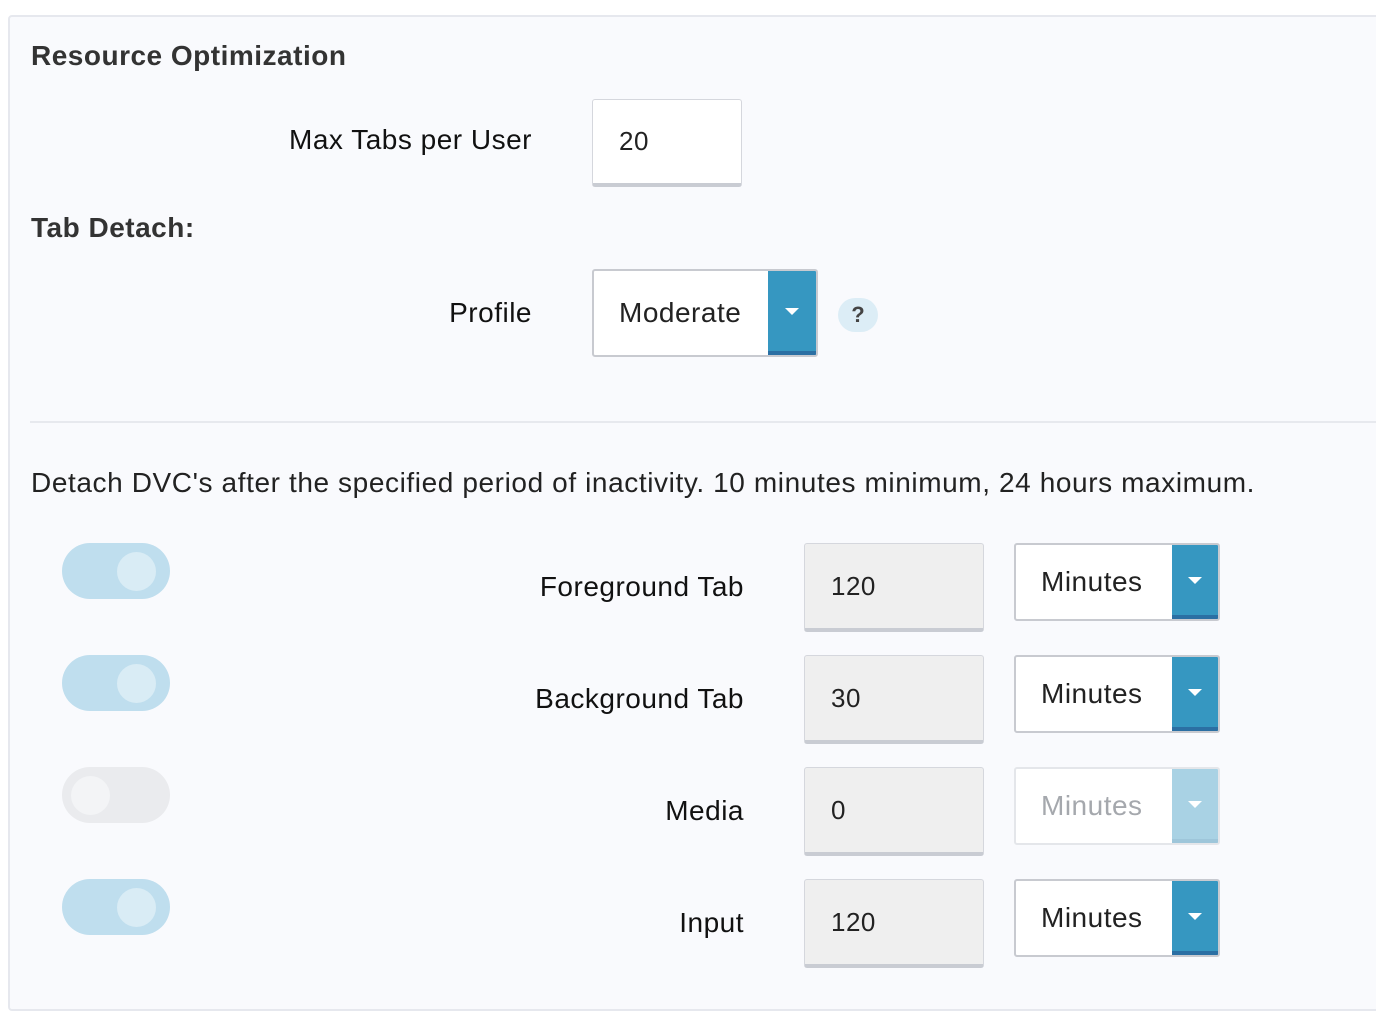 This screenshot has height=1014, width=1376. I want to click on max-tabs-input: 20, so click(667, 143).